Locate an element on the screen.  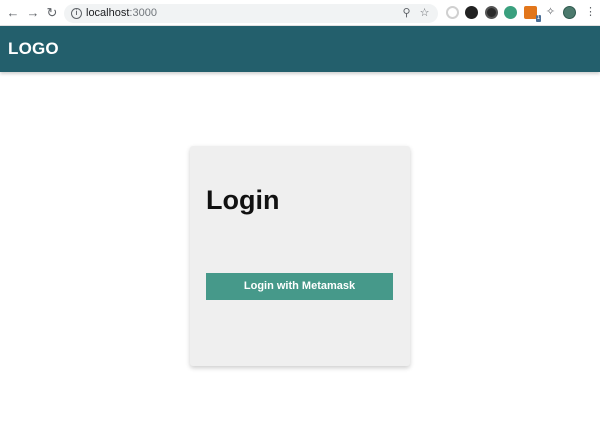
bookmark-star-icon: ☆ is located at coordinates (424, 13).